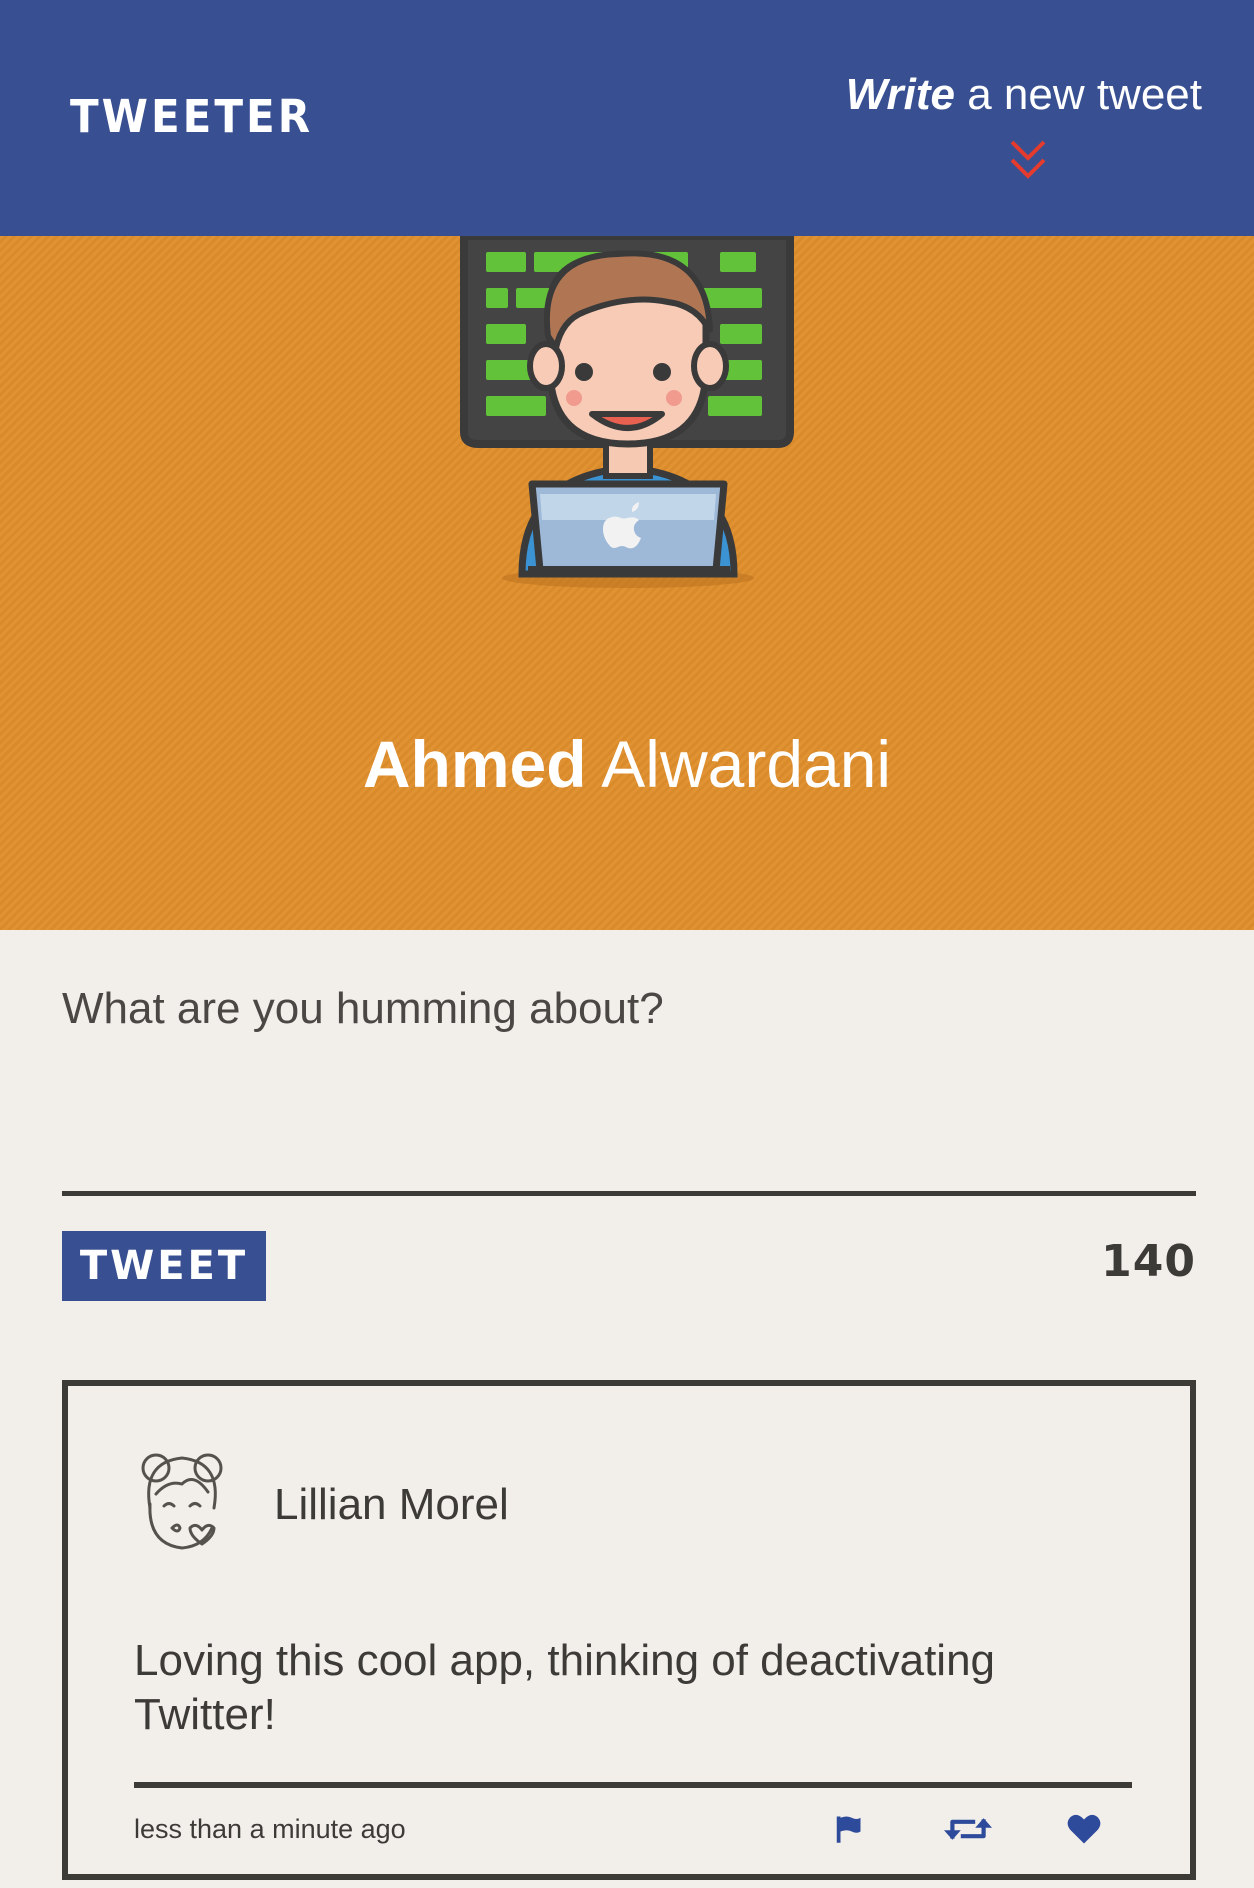  Describe the element at coordinates (633, 1785) in the screenshot. I see `tweet-divider` at that location.